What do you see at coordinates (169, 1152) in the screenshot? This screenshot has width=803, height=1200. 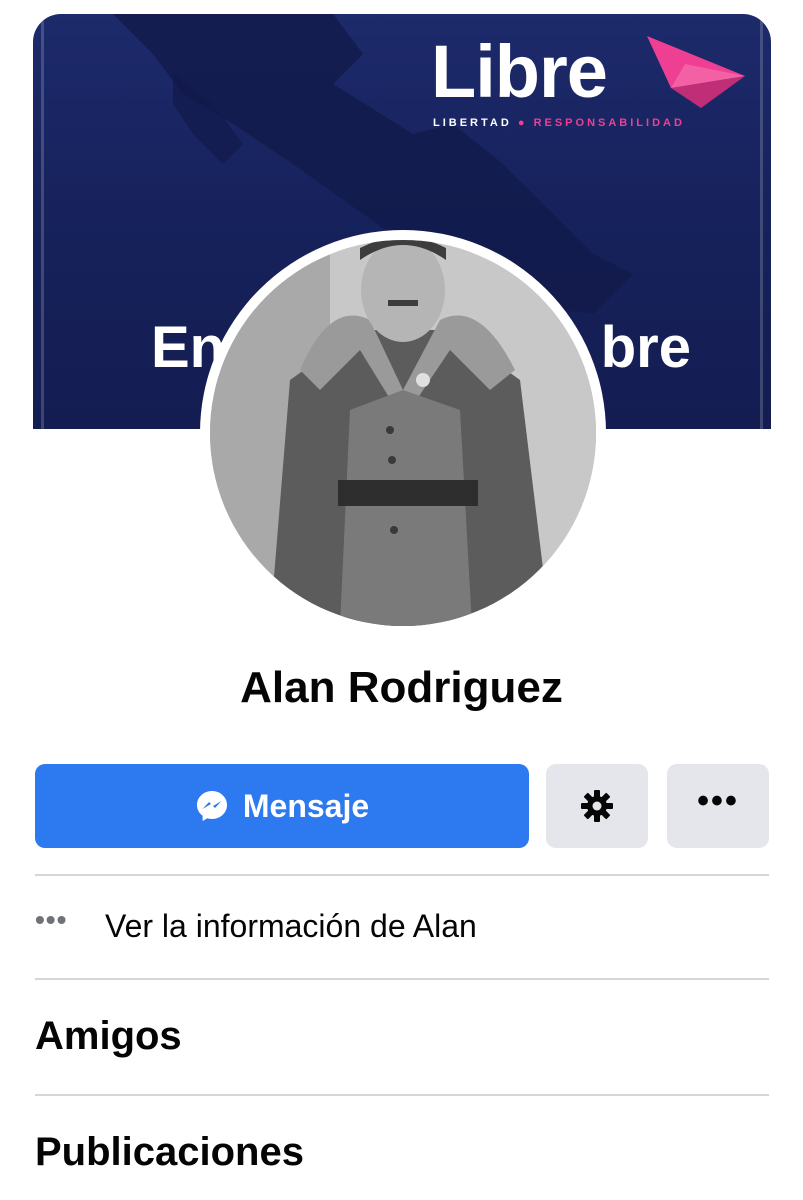 I see `posts-section-title: Publicaciones` at bounding box center [169, 1152].